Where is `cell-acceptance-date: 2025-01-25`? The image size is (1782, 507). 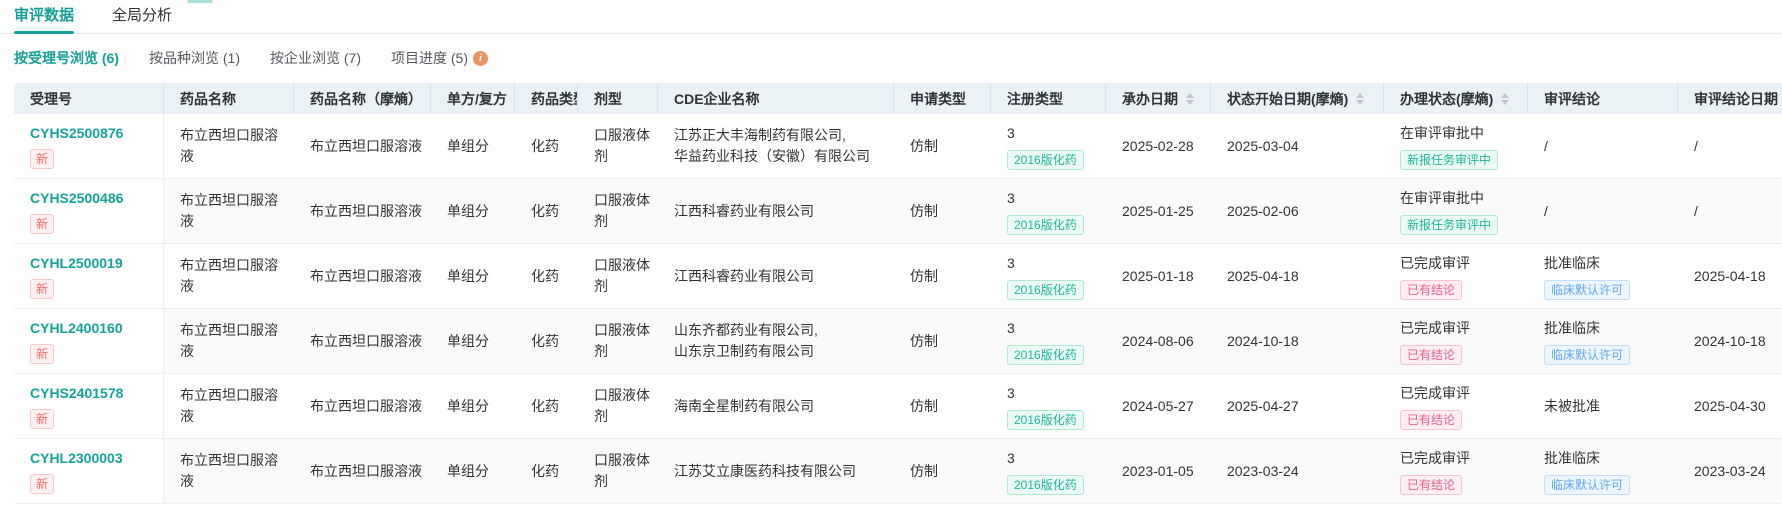 cell-acceptance-date: 2025-01-25 is located at coordinates (1158, 211).